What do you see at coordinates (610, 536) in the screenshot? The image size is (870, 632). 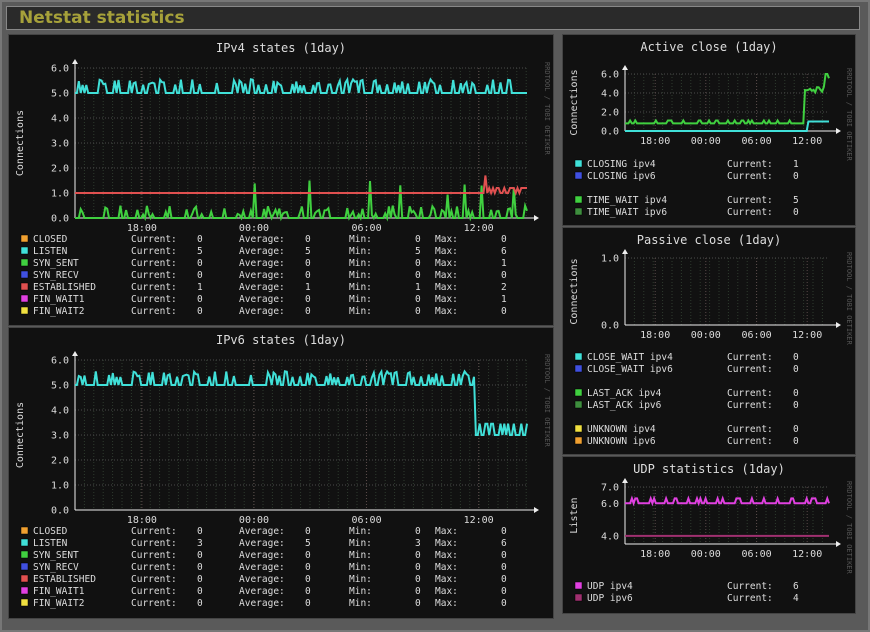 I see `udp-ytick-label: 4.0` at bounding box center [610, 536].